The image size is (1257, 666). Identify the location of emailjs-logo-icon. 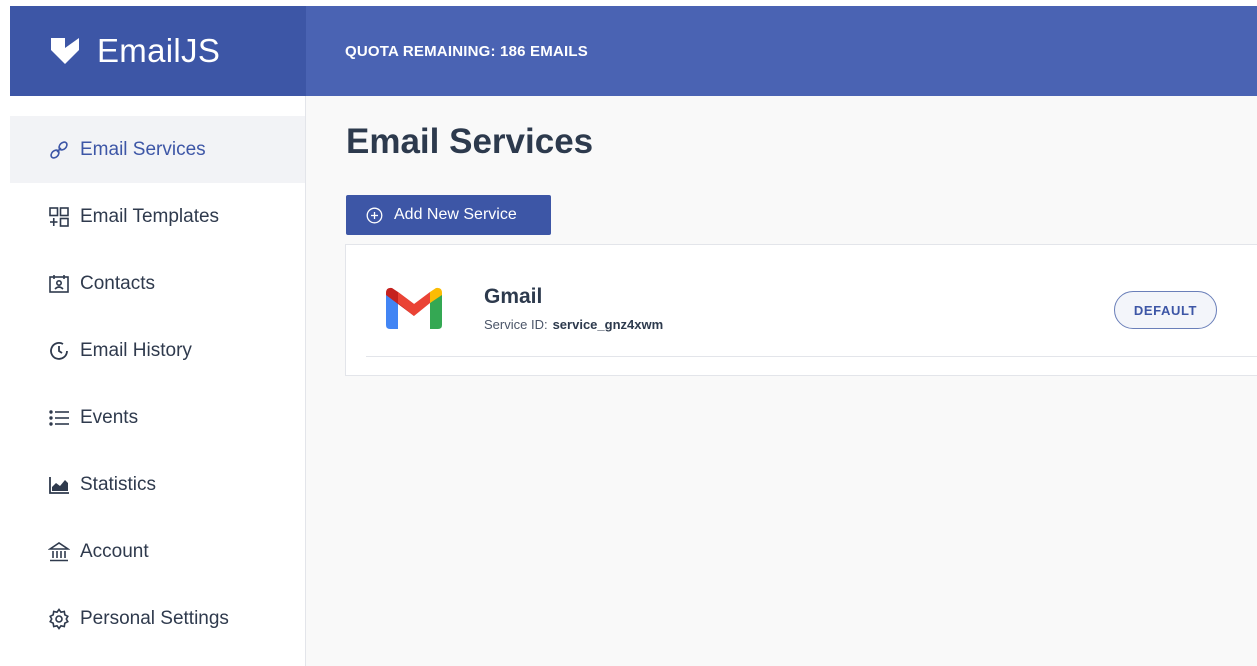
(65, 51).